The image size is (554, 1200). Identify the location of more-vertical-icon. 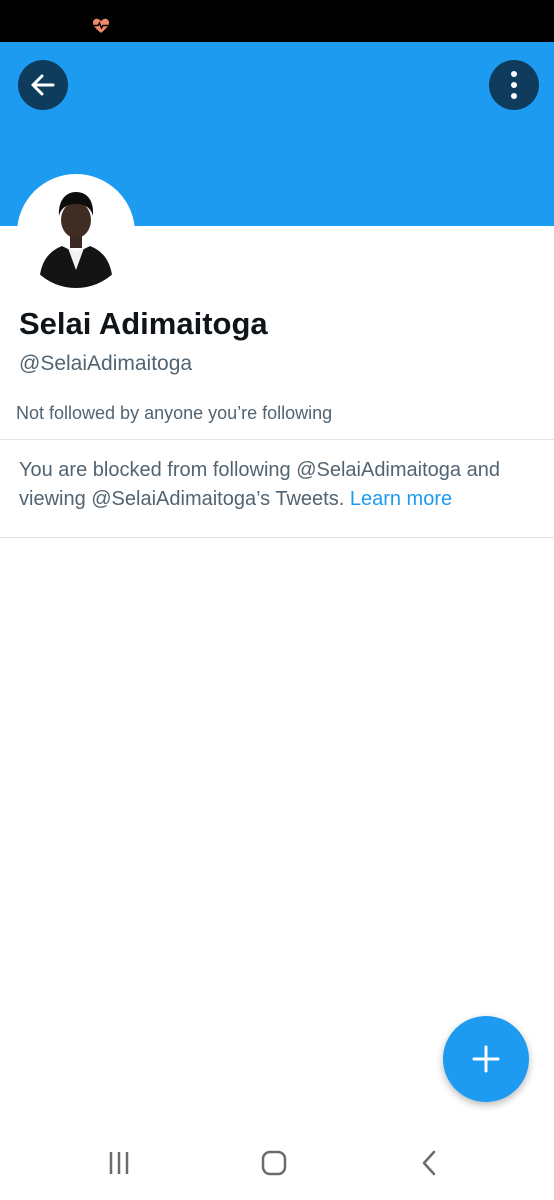
(514, 85).